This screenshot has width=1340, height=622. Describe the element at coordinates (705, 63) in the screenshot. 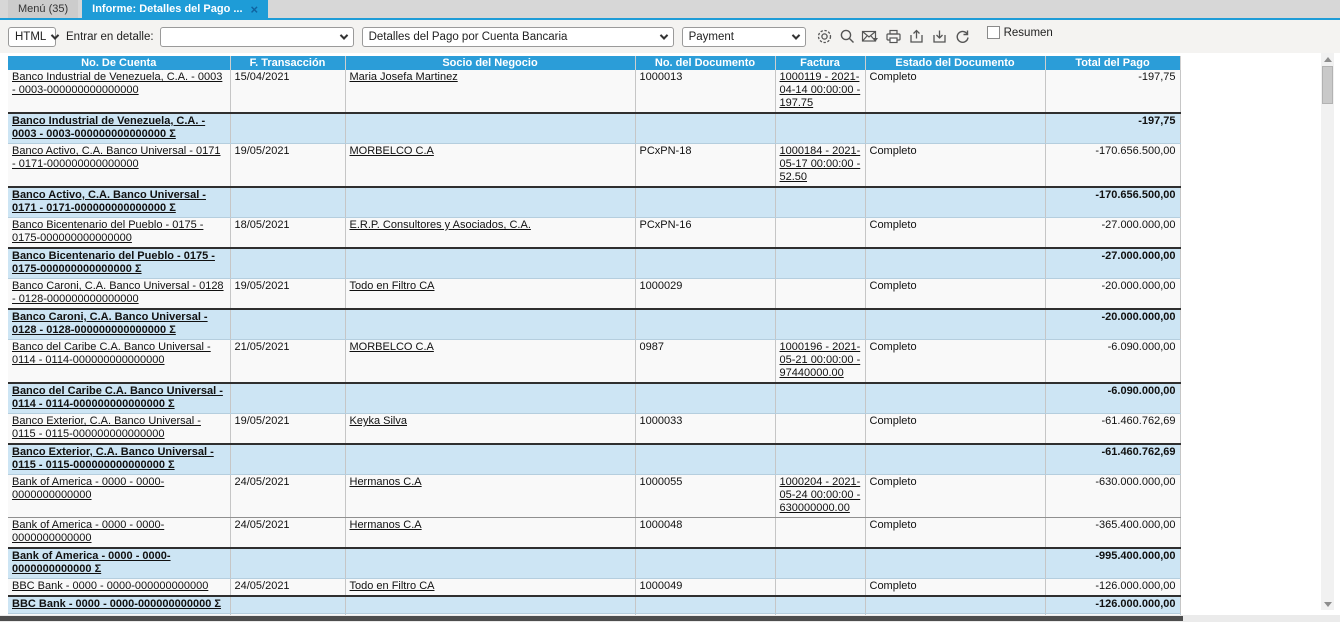

I see `col-header-document-number: No. del Documento` at that location.